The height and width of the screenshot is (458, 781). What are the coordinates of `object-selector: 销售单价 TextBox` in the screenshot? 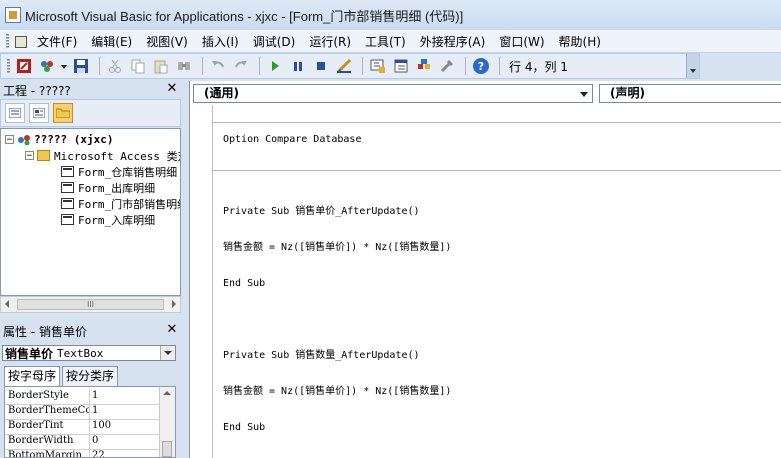 It's located at (89, 353).